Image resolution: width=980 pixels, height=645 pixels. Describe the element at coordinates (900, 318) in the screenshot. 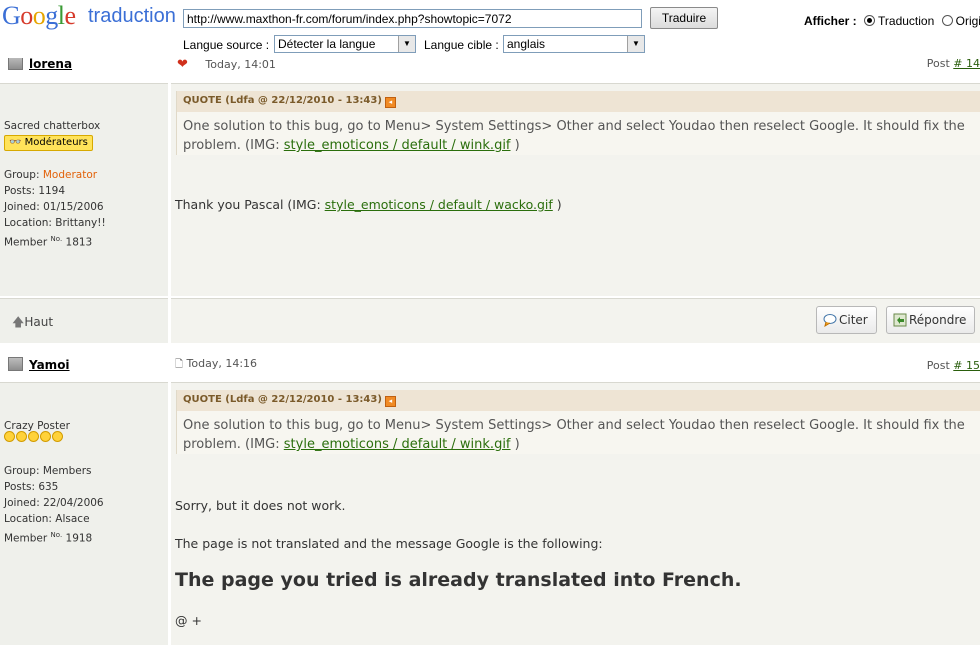

I see `reply-icon` at that location.